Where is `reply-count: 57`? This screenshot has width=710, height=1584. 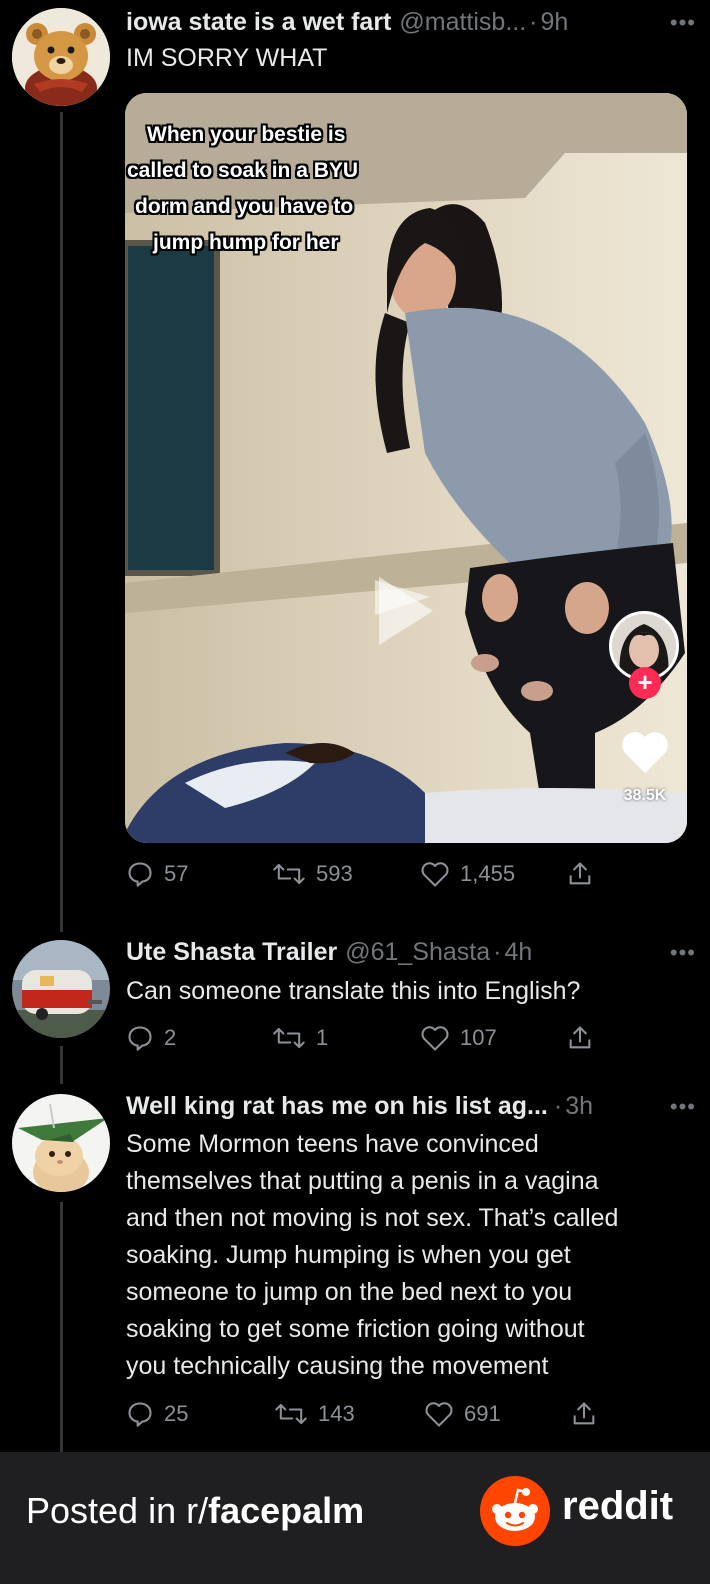 reply-count: 57 is located at coordinates (176, 873).